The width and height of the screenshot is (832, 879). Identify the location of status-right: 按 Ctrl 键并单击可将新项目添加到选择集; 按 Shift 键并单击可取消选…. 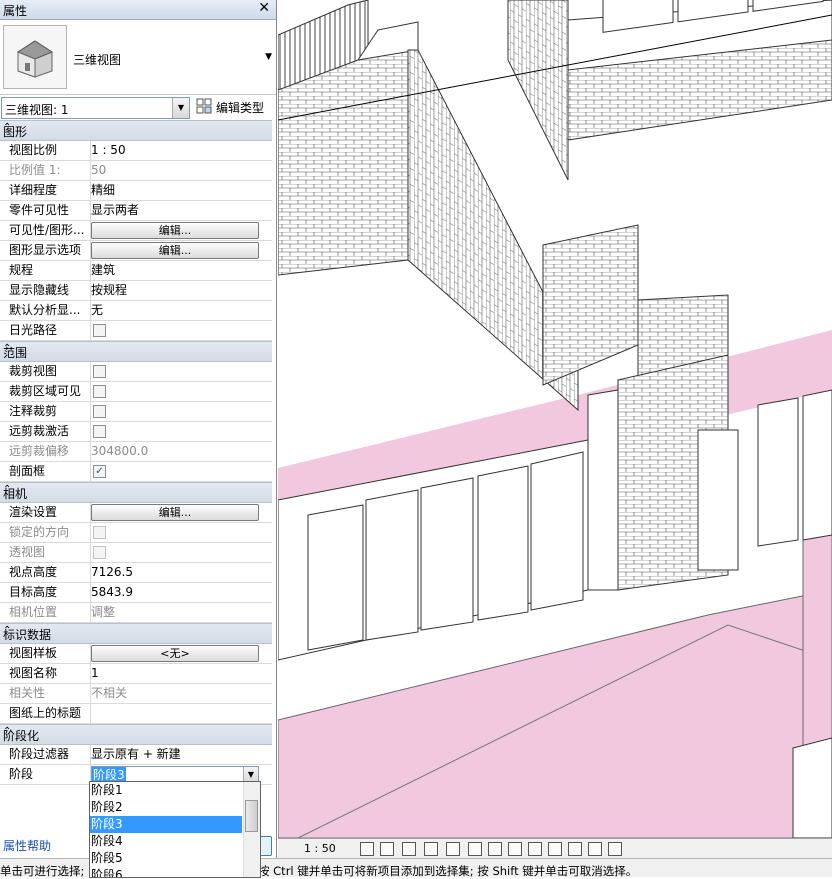
(448, 871).